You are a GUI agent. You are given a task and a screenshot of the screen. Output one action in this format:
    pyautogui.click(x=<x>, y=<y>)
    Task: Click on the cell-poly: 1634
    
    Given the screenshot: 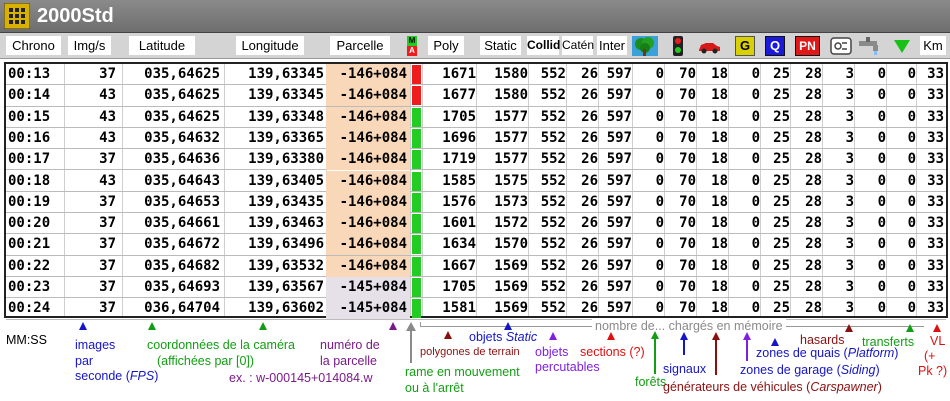 What is the action you would take?
    pyautogui.click(x=459, y=244)
    